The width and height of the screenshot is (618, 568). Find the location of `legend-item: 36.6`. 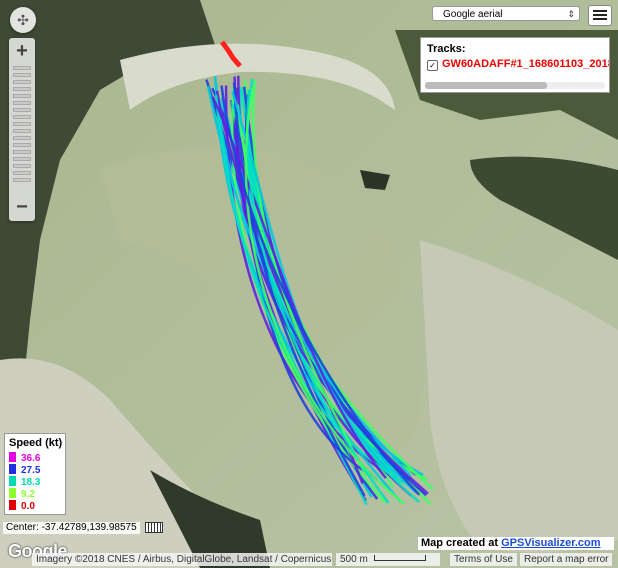

legend-item: 36.6 is located at coordinates (24, 458).